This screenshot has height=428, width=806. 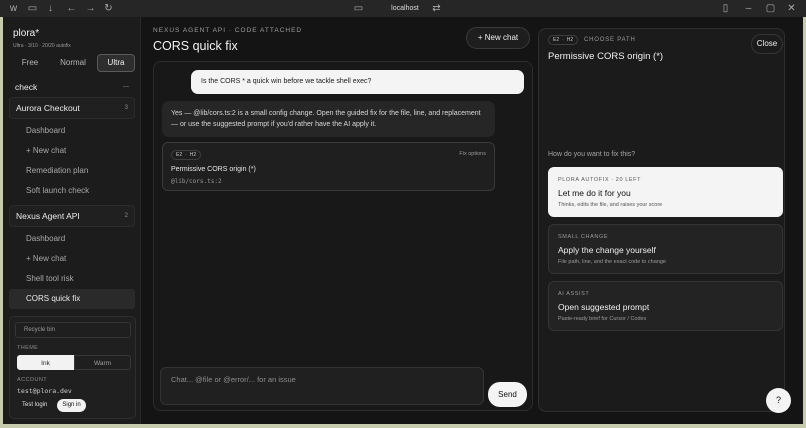 What do you see at coordinates (770, 8) in the screenshot?
I see `maximize-icon: ▢` at bounding box center [770, 8].